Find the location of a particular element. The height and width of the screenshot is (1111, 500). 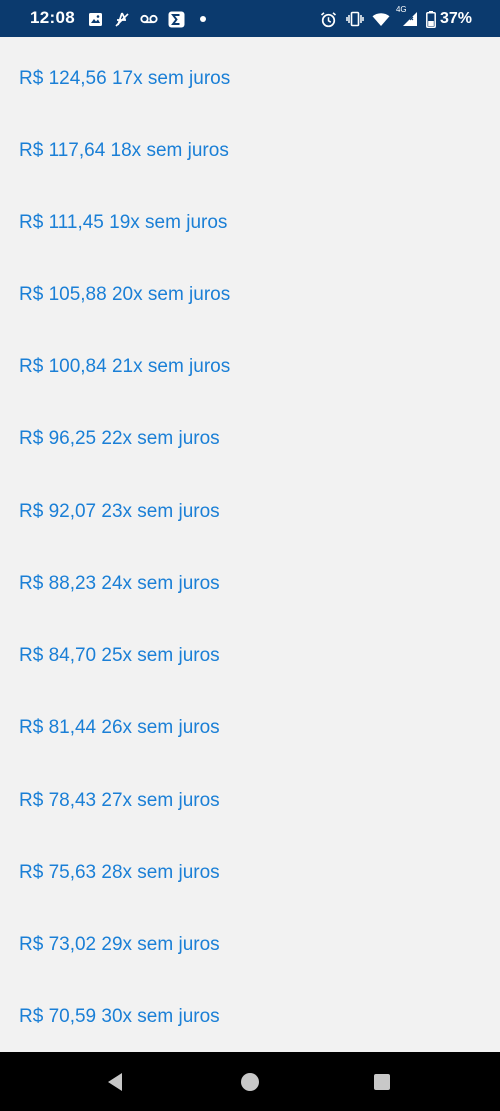

mute-icon is located at coordinates (122, 19).